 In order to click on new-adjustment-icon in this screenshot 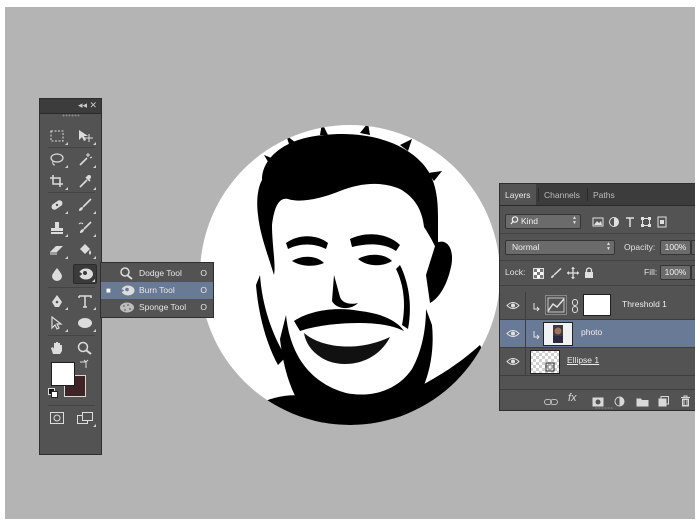, I will do `click(619, 403)`.